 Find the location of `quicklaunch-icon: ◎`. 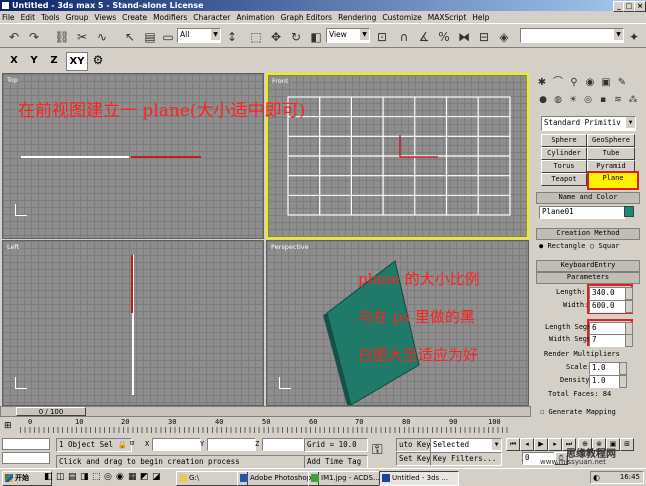

quicklaunch-icon: ◎ is located at coordinates (108, 477).